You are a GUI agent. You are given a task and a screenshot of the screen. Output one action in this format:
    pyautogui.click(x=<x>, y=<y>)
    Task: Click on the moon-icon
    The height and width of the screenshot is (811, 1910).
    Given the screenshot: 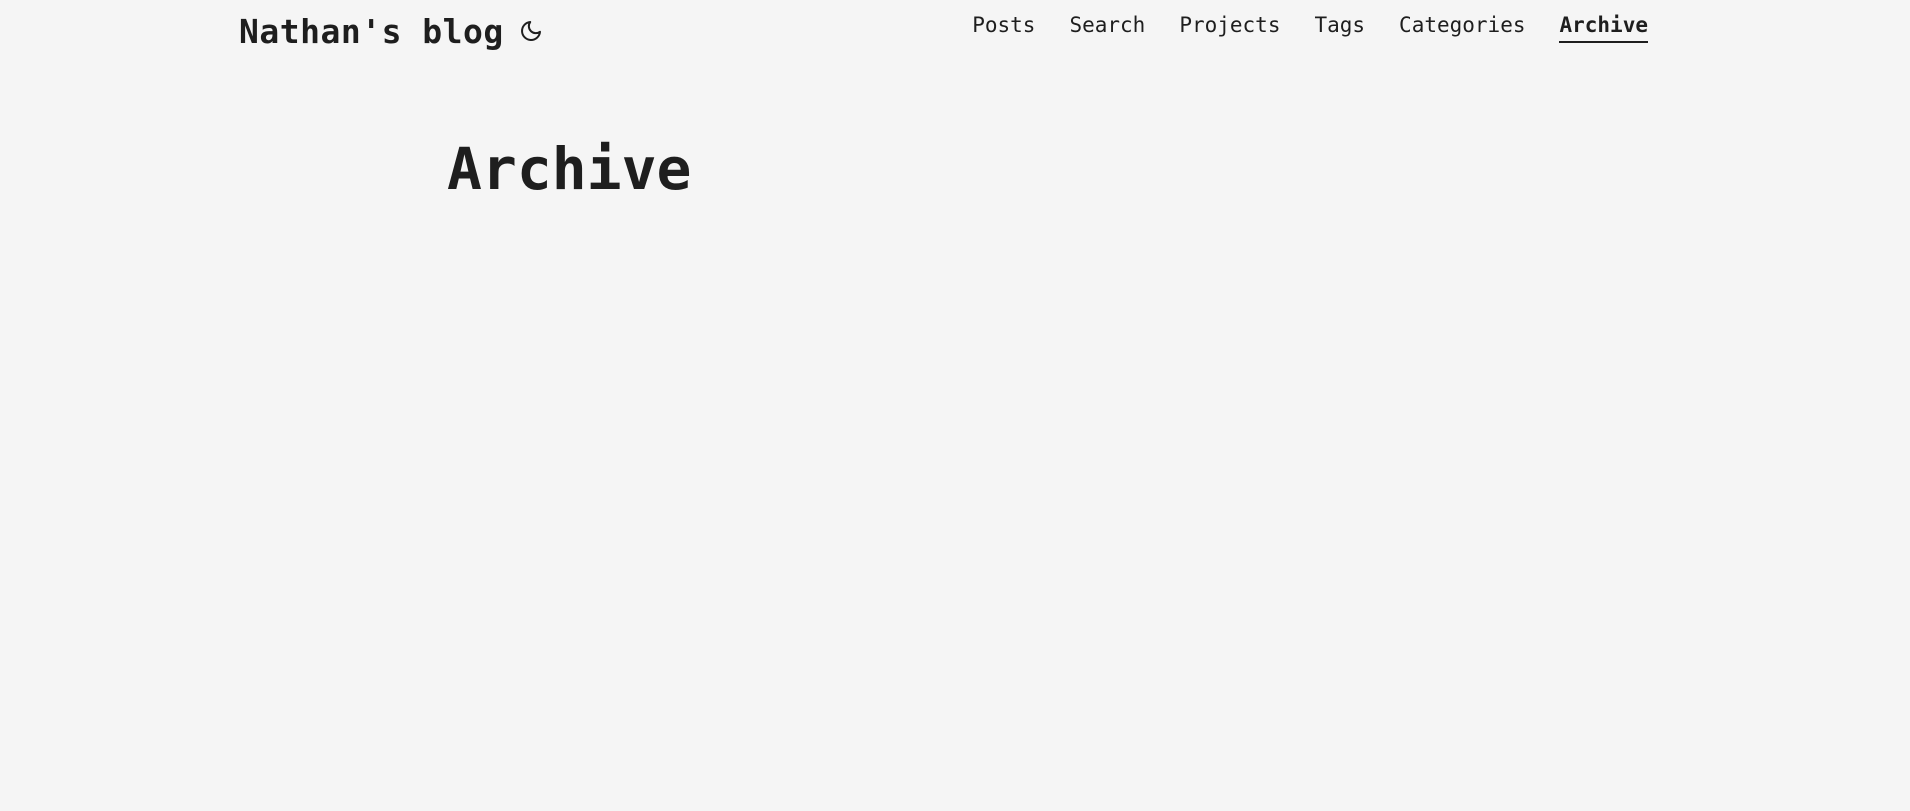 What is the action you would take?
    pyautogui.click(x=530, y=31)
    